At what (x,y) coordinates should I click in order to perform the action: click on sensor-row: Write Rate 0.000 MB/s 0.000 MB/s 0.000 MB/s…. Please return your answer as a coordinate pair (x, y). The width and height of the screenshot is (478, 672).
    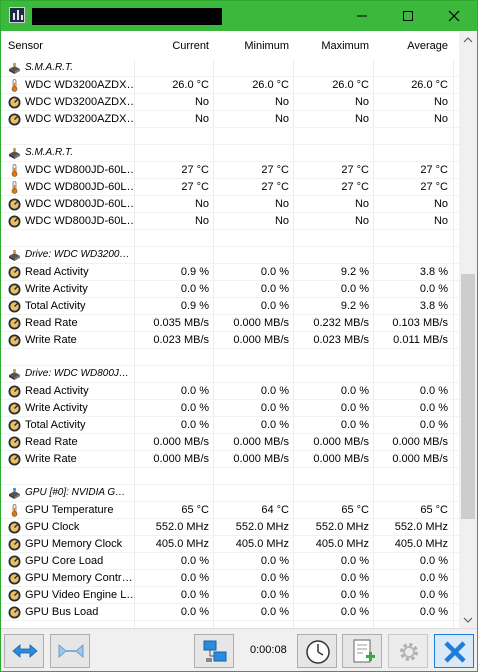
    Looking at the image, I should click on (230, 459).